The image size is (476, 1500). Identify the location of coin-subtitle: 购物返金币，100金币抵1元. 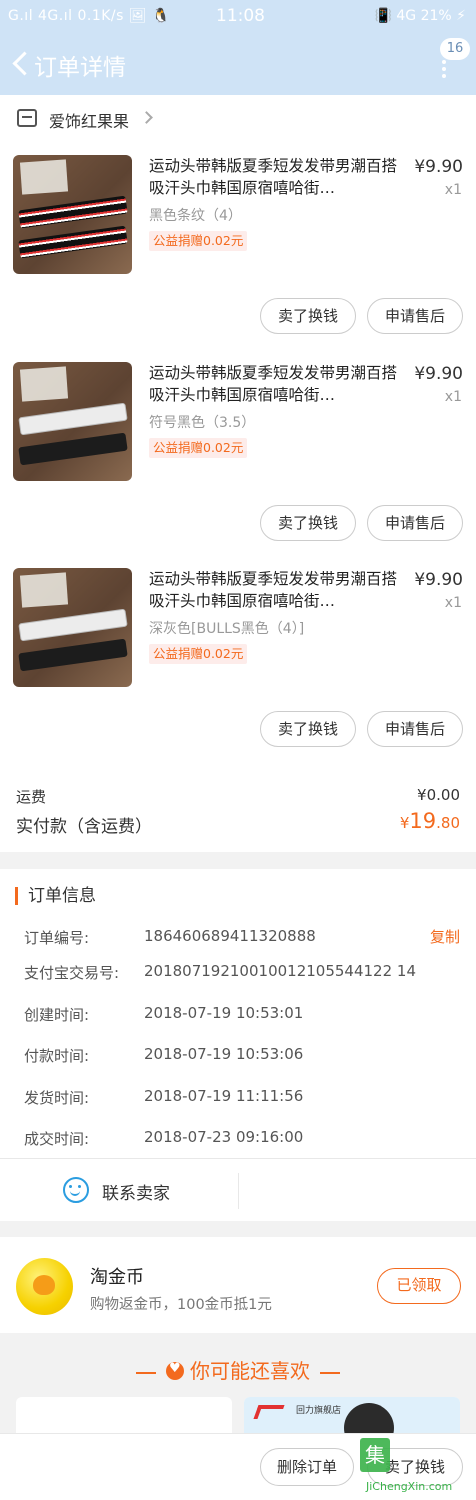
(181, 1305).